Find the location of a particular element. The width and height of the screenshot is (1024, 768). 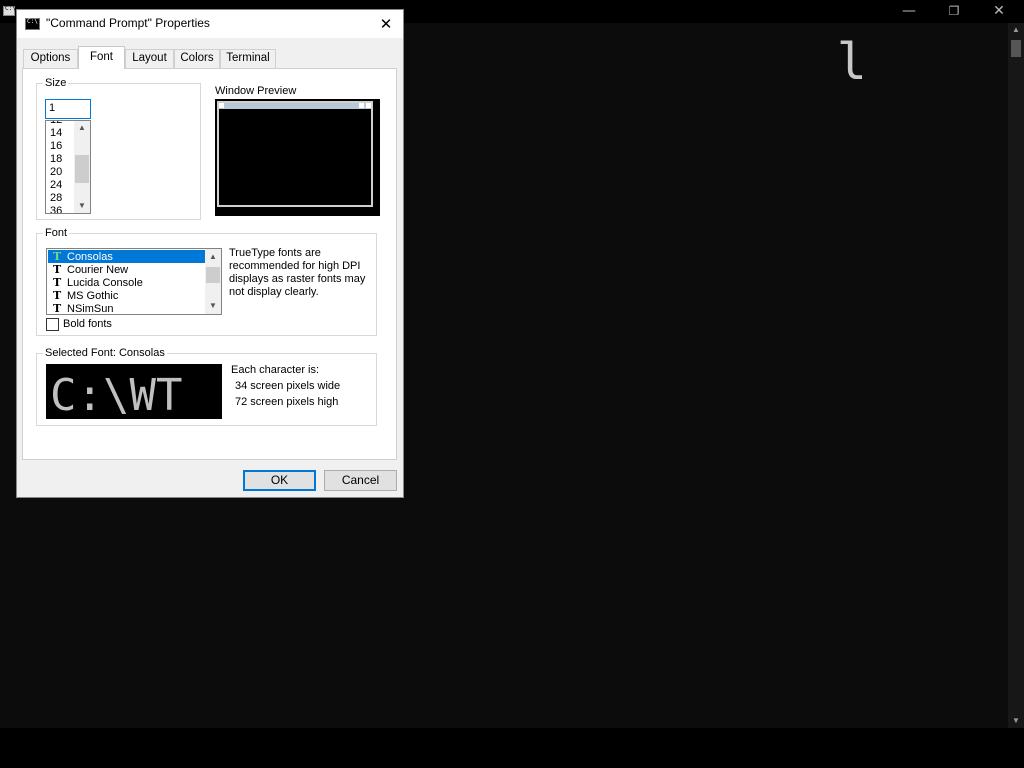

console-app-icon is located at coordinates (9, 10).